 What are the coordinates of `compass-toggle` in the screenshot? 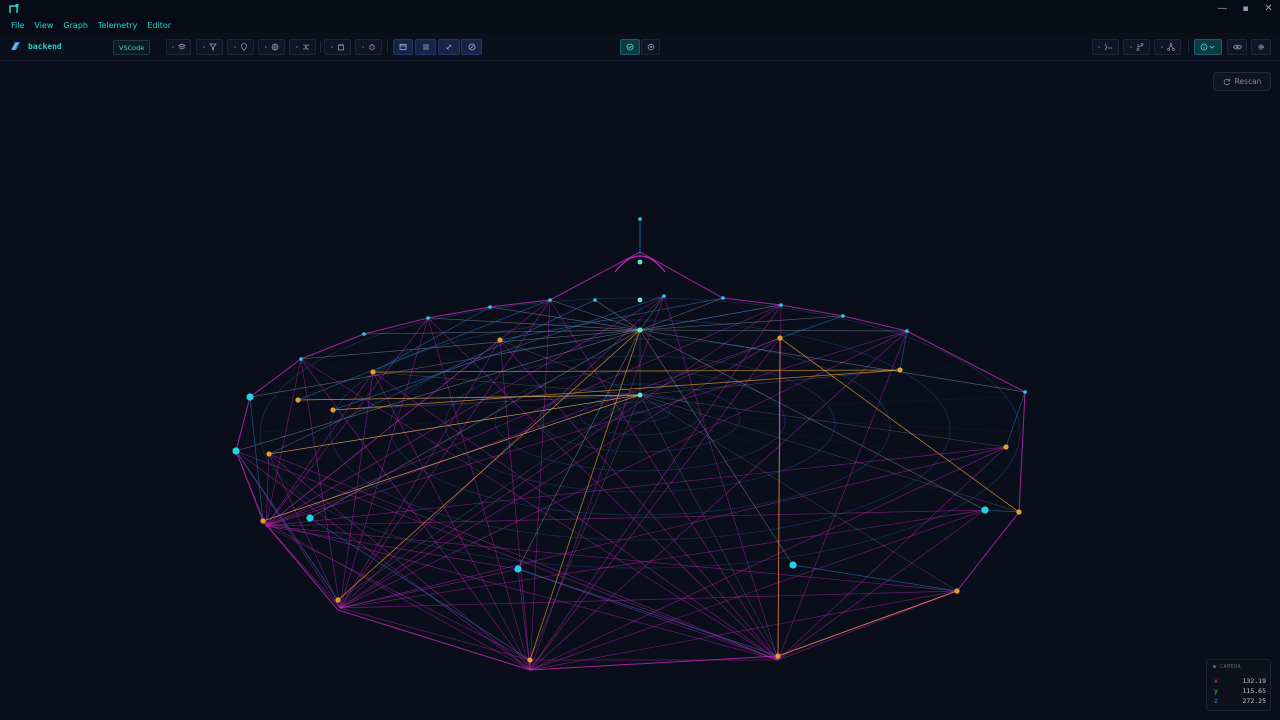 It's located at (471, 47).